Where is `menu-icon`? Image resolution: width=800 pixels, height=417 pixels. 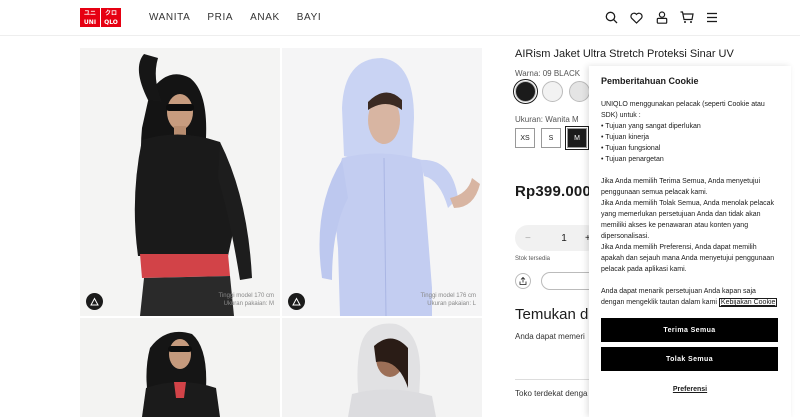 menu-icon is located at coordinates (711, 17).